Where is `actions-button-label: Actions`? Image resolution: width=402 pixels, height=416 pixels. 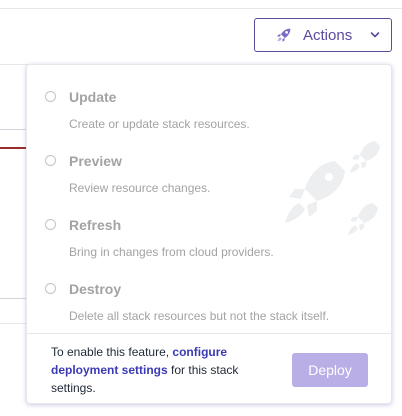
actions-button-label: Actions is located at coordinates (328, 35).